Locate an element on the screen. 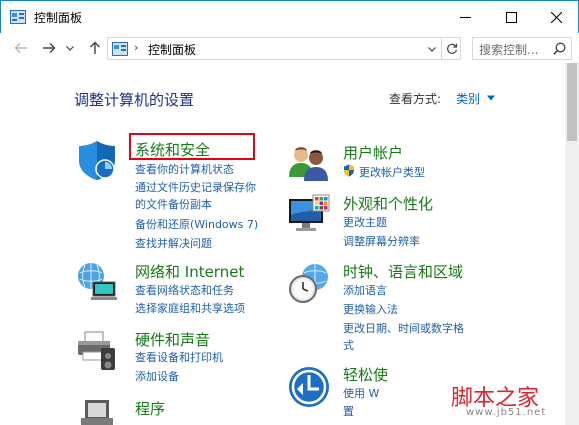  network-icon is located at coordinates (97, 282).